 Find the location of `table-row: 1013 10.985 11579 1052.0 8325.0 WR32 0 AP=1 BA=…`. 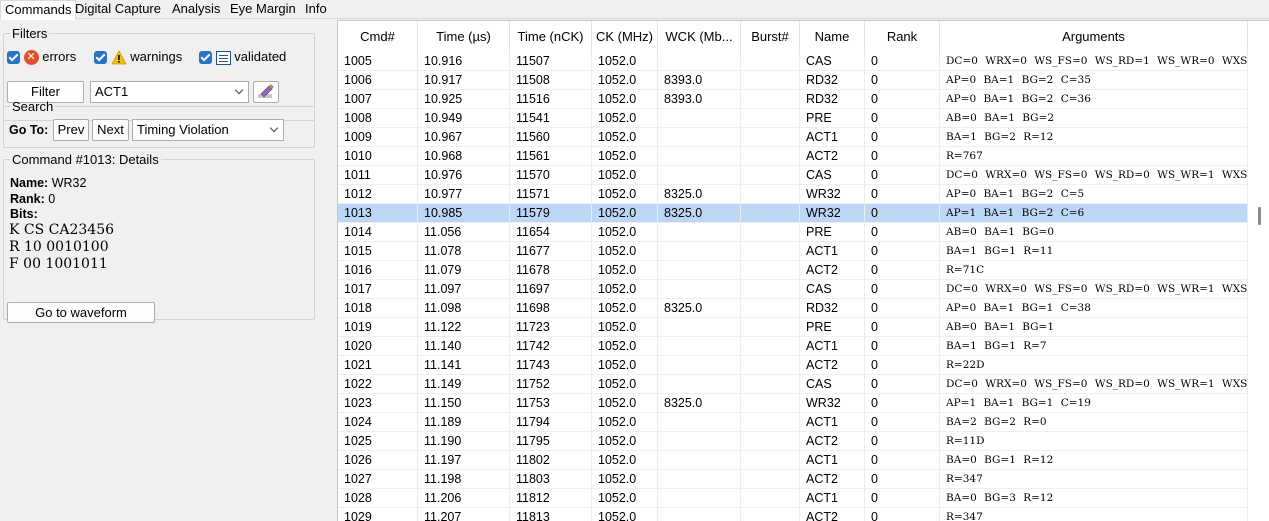

table-row: 1013 10.985 11579 1052.0 8325.0 WR32 0 AP=1 BA=… is located at coordinates (793, 213).